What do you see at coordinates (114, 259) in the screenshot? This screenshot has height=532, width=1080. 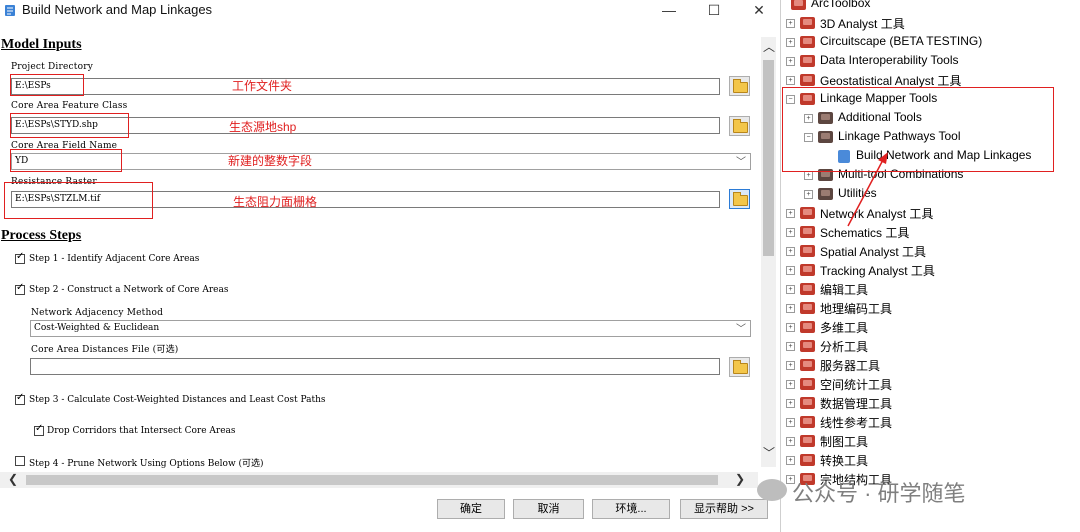 I see `step1-label: Step 1 - Identify Adjacent Core Areas` at bounding box center [114, 259].